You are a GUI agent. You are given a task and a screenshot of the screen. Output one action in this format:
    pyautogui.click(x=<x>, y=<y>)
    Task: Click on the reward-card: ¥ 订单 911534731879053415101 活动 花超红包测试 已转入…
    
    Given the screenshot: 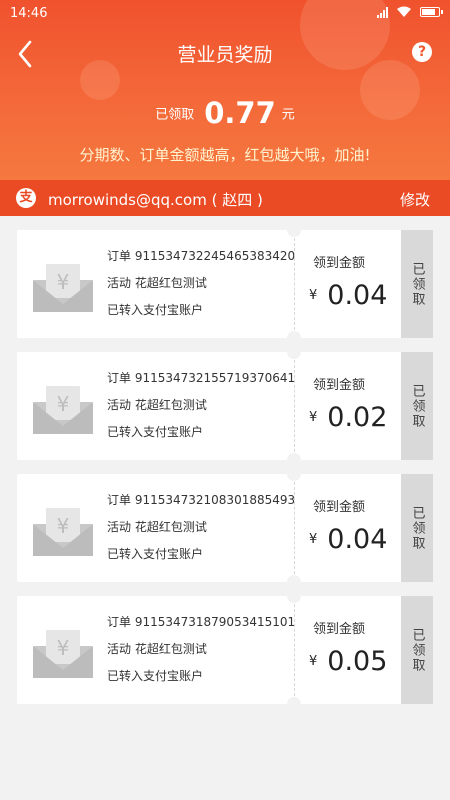 What is the action you would take?
    pyautogui.click(x=225, y=650)
    